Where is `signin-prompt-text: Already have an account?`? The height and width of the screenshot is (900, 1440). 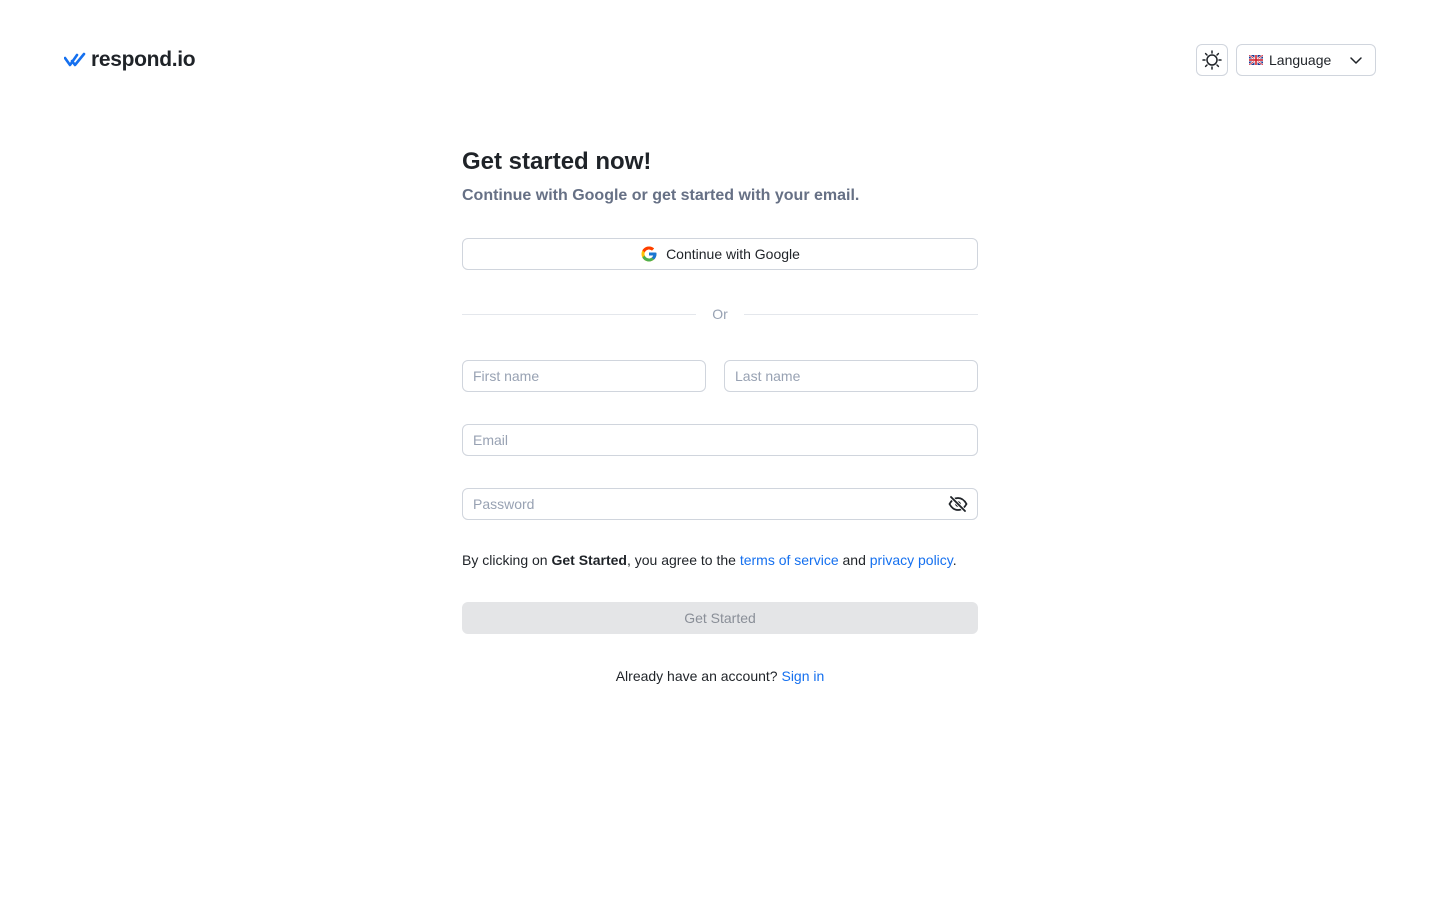 signin-prompt-text: Already have an account? is located at coordinates (698, 676).